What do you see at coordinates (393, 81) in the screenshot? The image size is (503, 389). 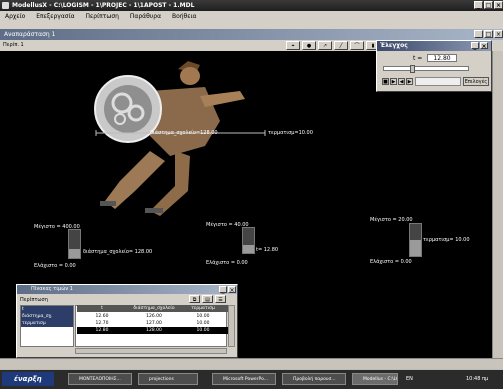 I see `play-button: ▶` at bounding box center [393, 81].